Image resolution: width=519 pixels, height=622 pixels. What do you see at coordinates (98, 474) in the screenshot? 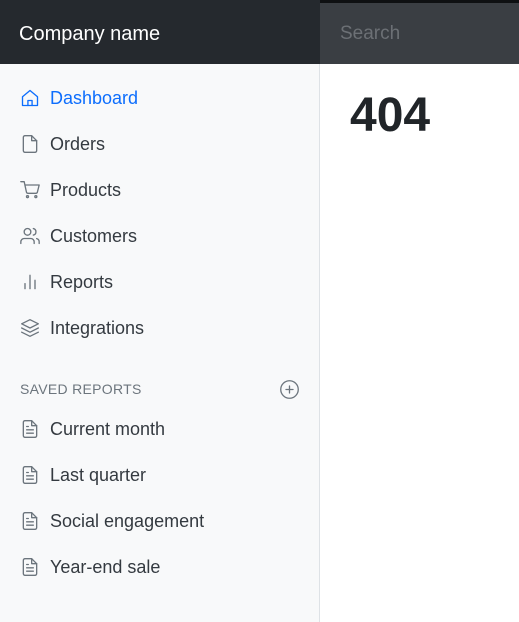
I see `sidebar-item-label: Last quarter` at bounding box center [98, 474].